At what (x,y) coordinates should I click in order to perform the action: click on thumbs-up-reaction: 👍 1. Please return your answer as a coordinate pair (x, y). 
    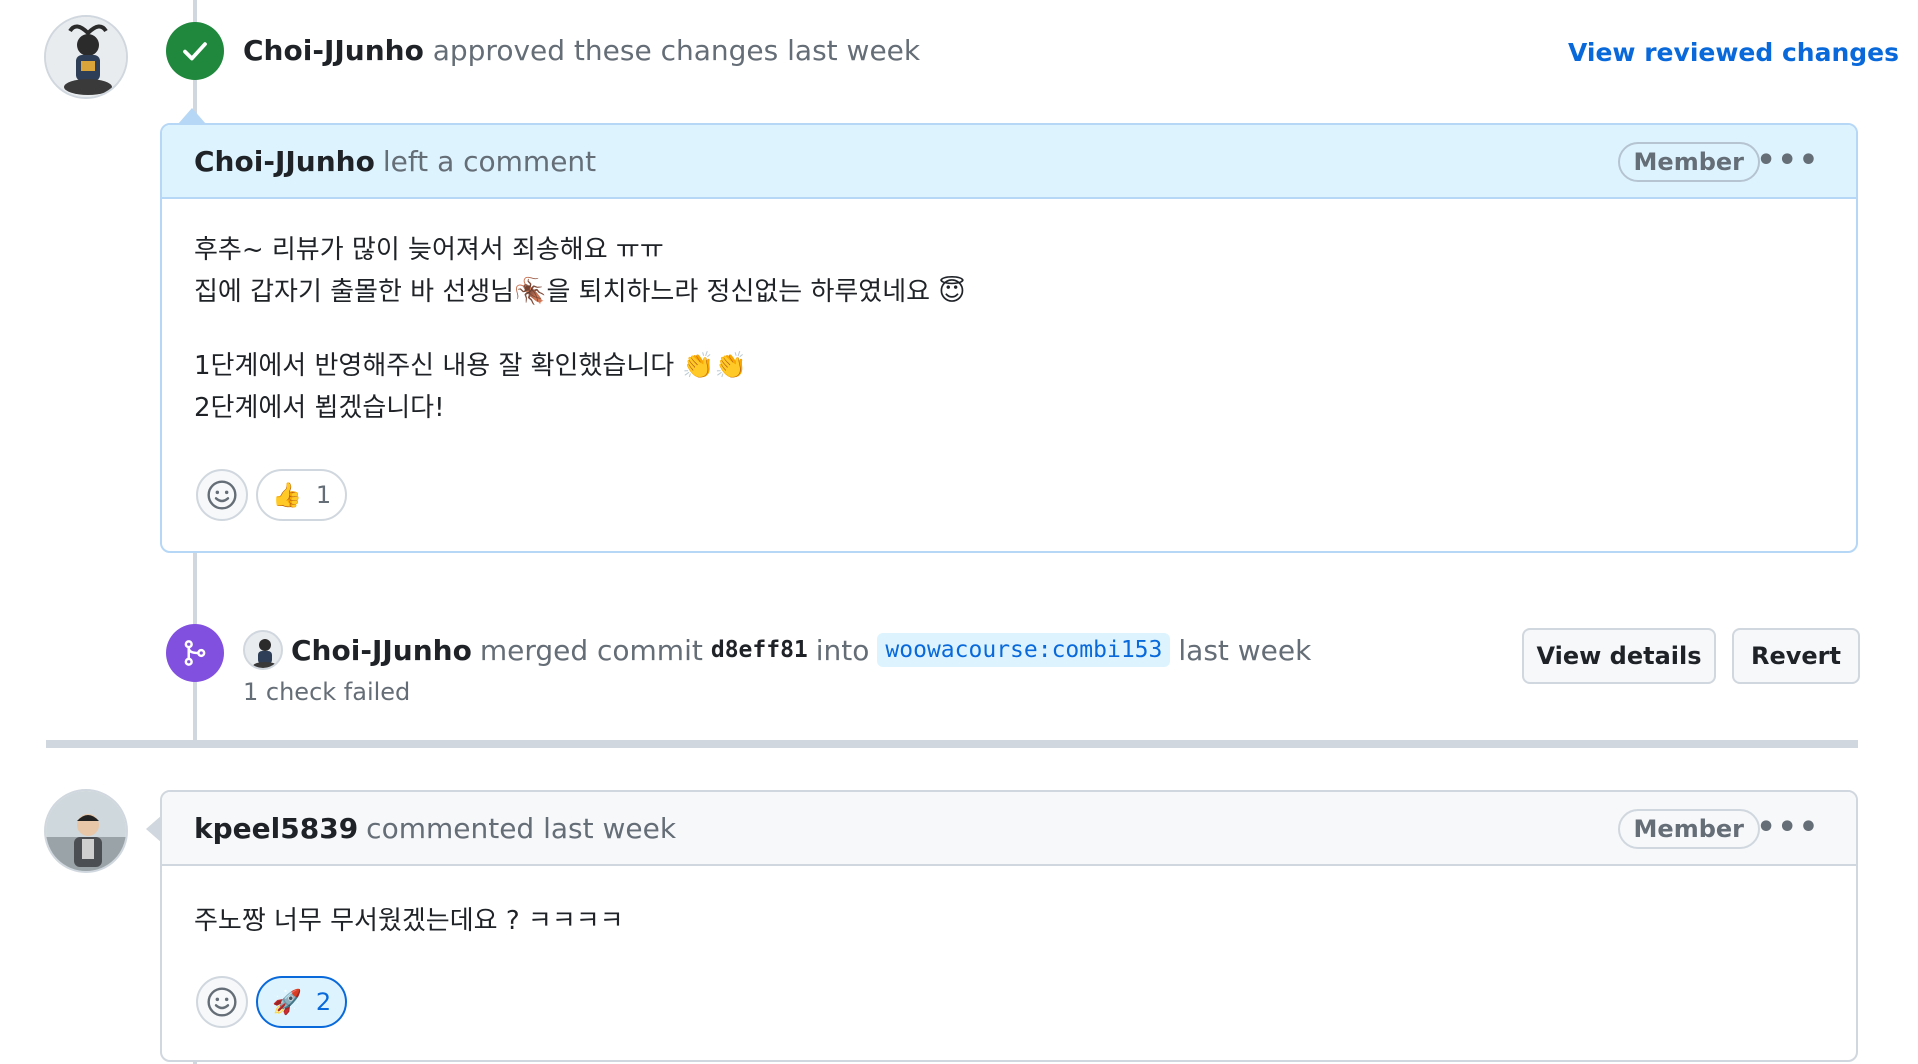
    Looking at the image, I should click on (302, 495).